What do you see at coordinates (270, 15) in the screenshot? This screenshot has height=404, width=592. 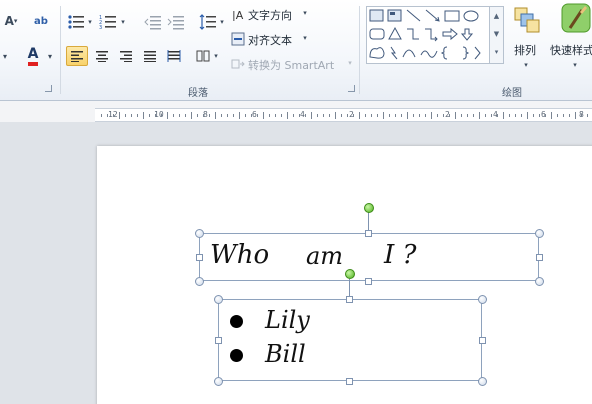 I see `text-direction-label: 文字方向` at bounding box center [270, 15].